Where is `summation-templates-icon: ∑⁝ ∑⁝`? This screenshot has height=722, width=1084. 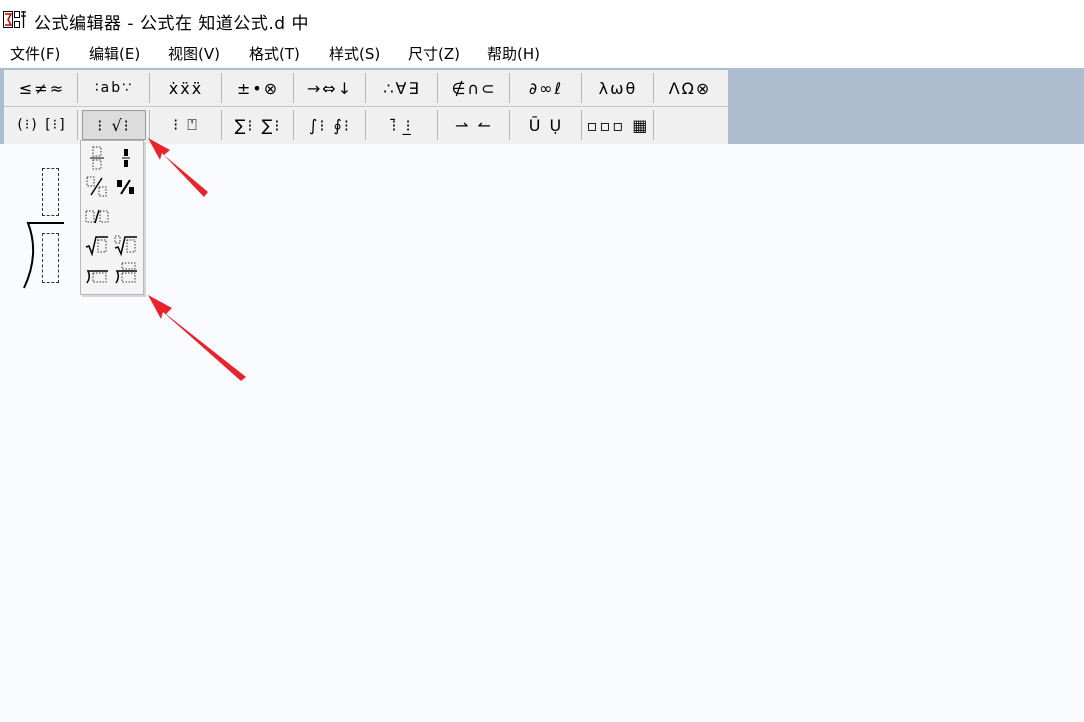
summation-templates-icon: ∑⁝ ∑⁝ is located at coordinates (258, 125).